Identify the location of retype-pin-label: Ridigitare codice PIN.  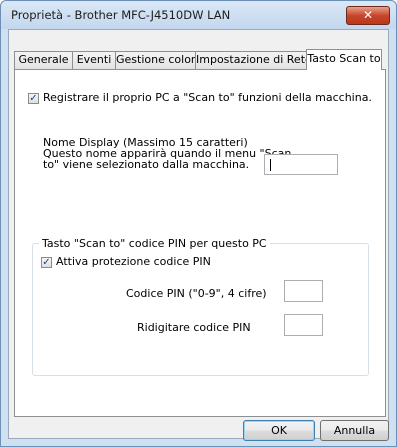
(194, 327).